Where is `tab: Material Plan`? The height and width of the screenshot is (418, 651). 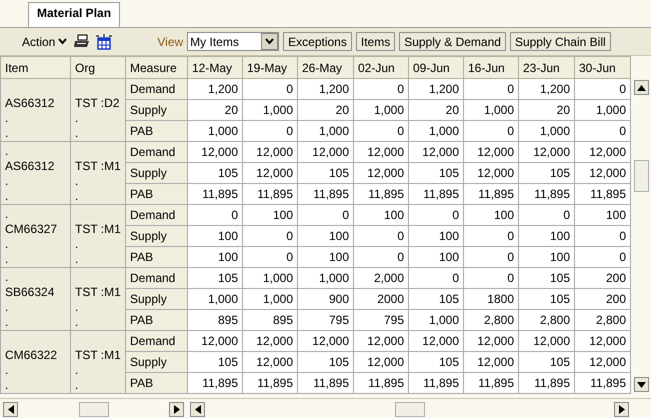
tab: Material Plan is located at coordinates (74, 14).